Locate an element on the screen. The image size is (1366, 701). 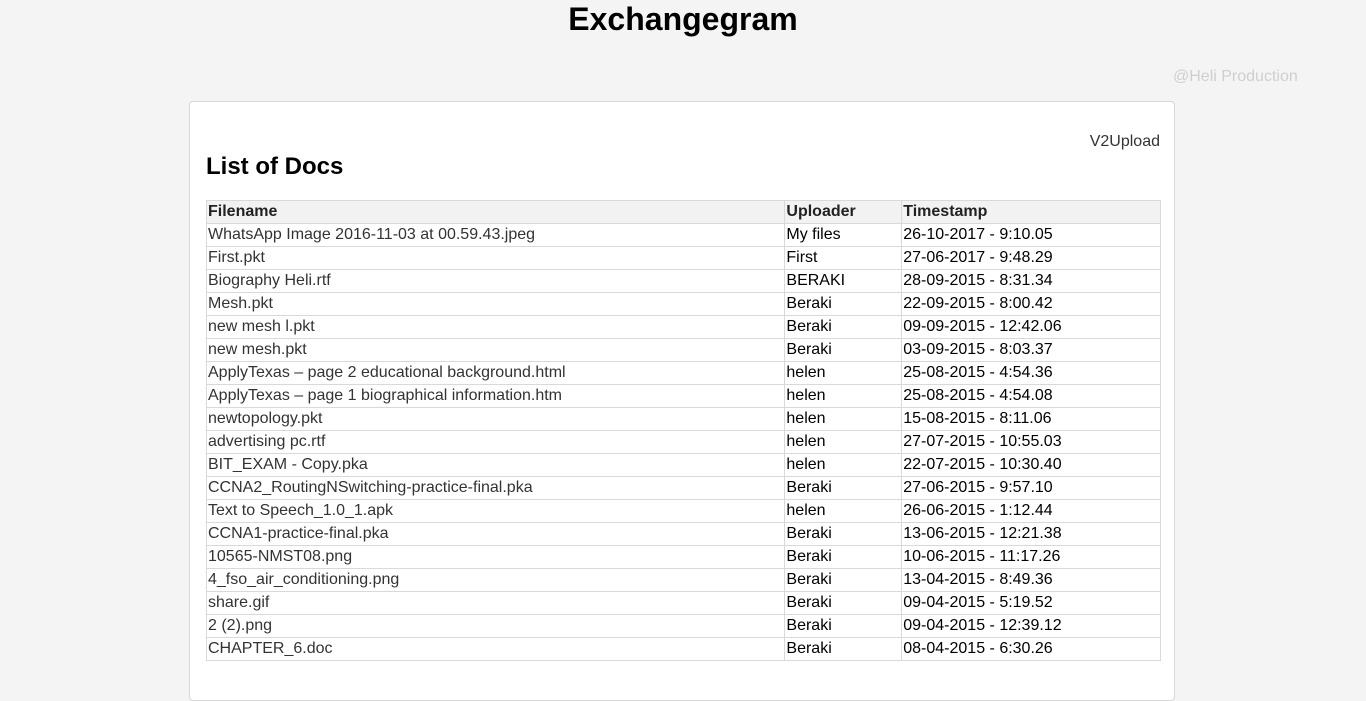
filename-cell: new mesh.pkt is located at coordinates (495, 350).